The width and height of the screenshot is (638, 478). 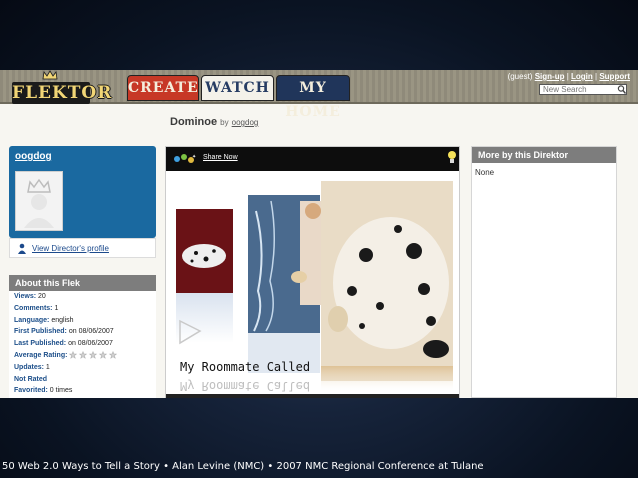 I want to click on about-row: Views: 20, so click(x=30, y=296).